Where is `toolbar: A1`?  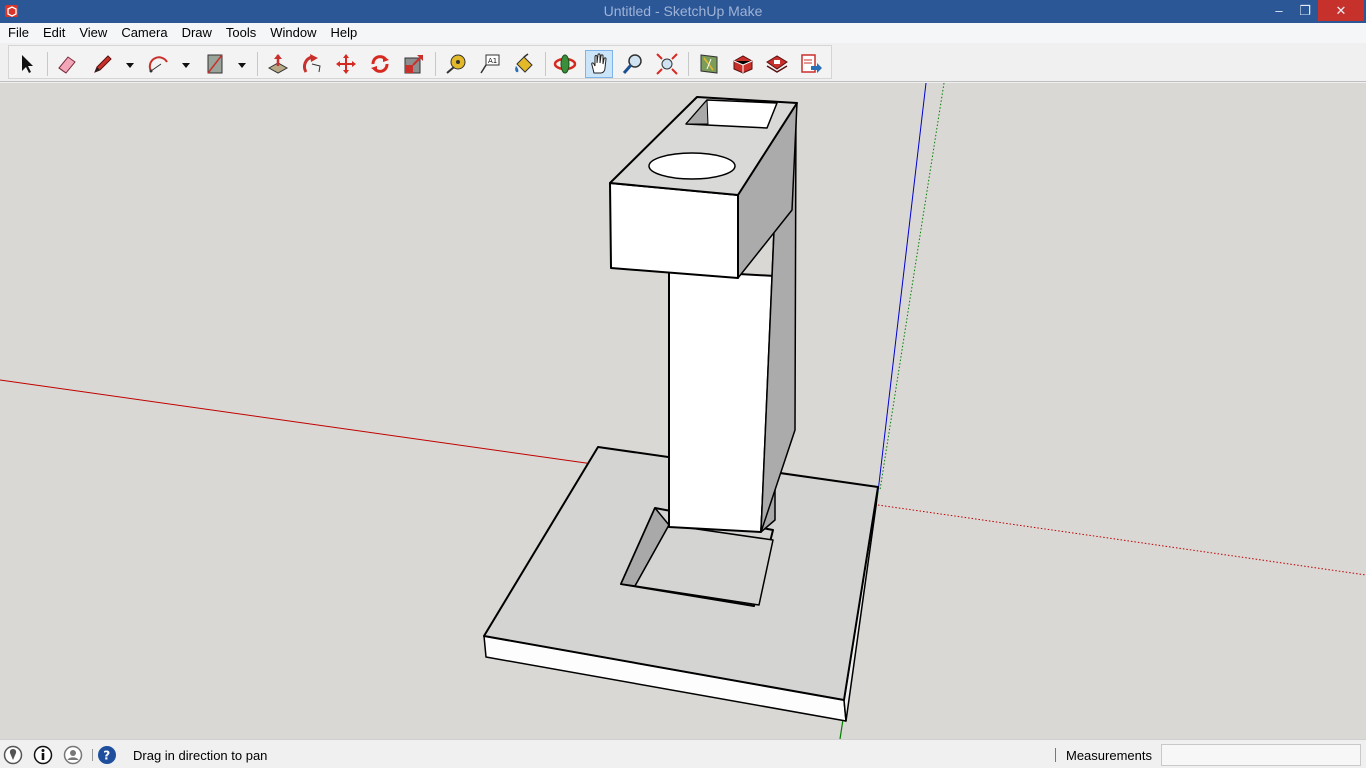
toolbar: A1 is located at coordinates (683, 62).